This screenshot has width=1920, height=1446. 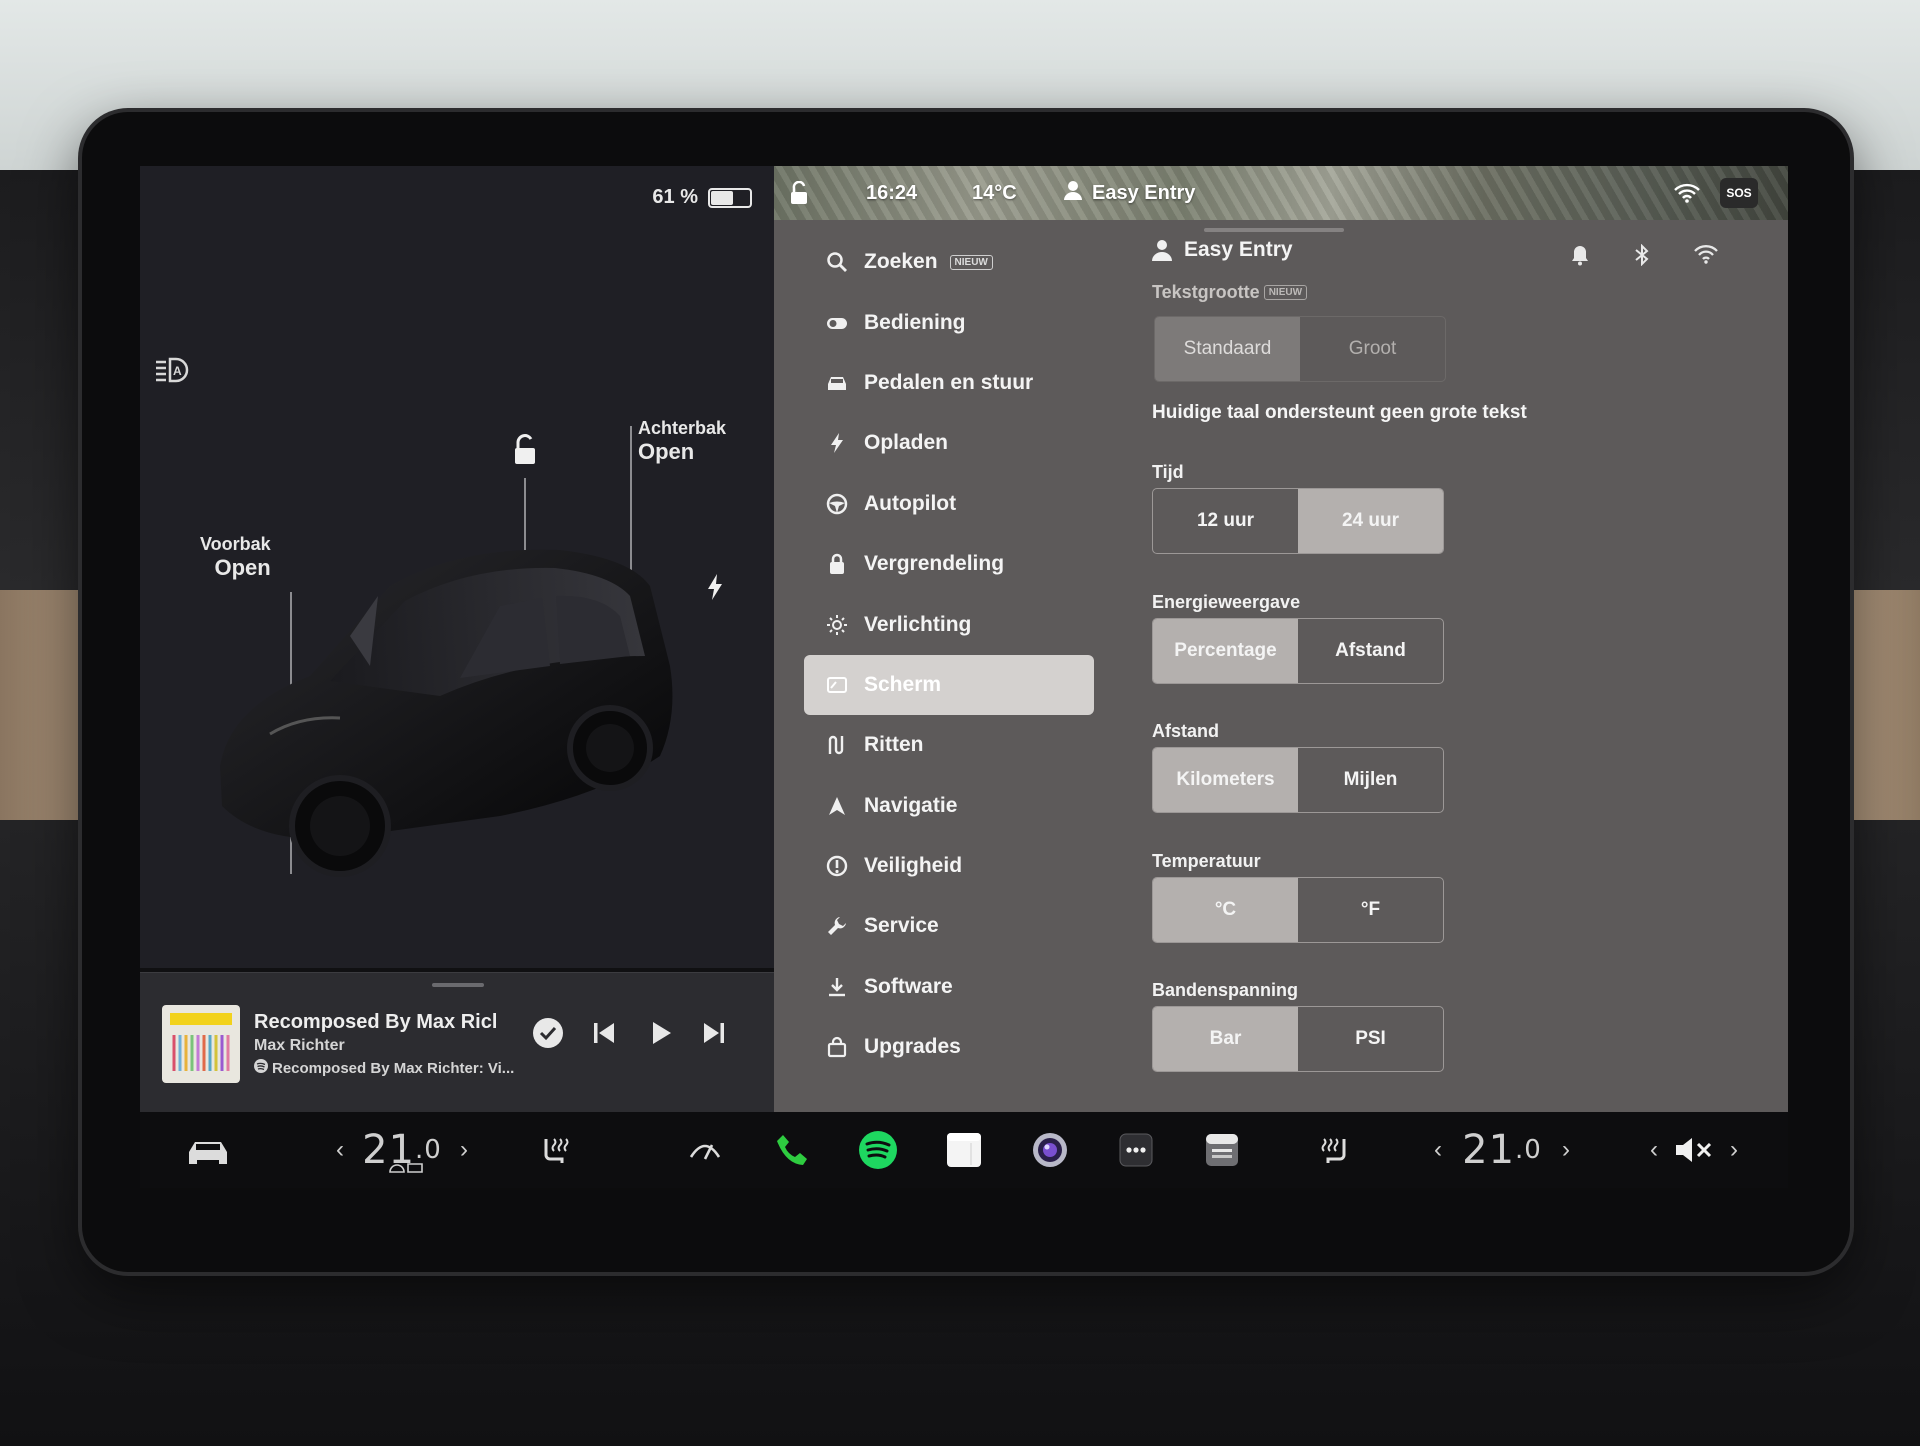 I want to click on sos-button: SOS, so click(x=1739, y=193).